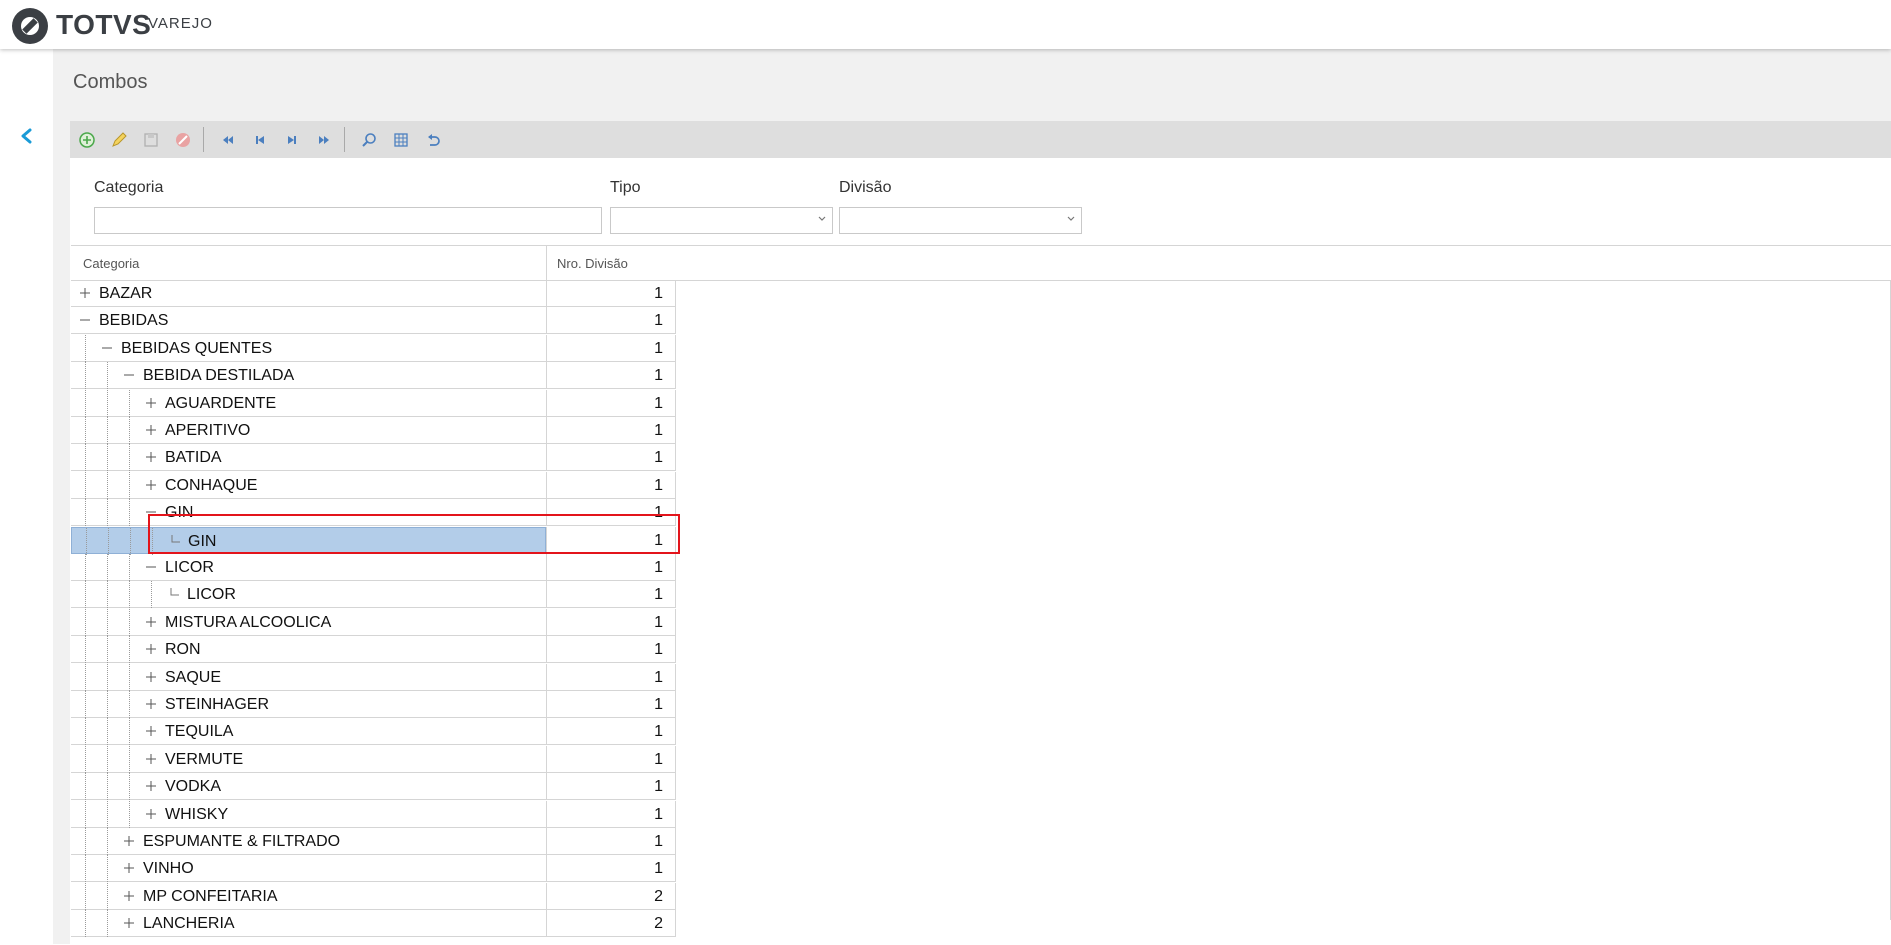 The width and height of the screenshot is (1891, 945). What do you see at coordinates (373, 814) in the screenshot?
I see `tree-row: WHISKY 1` at bounding box center [373, 814].